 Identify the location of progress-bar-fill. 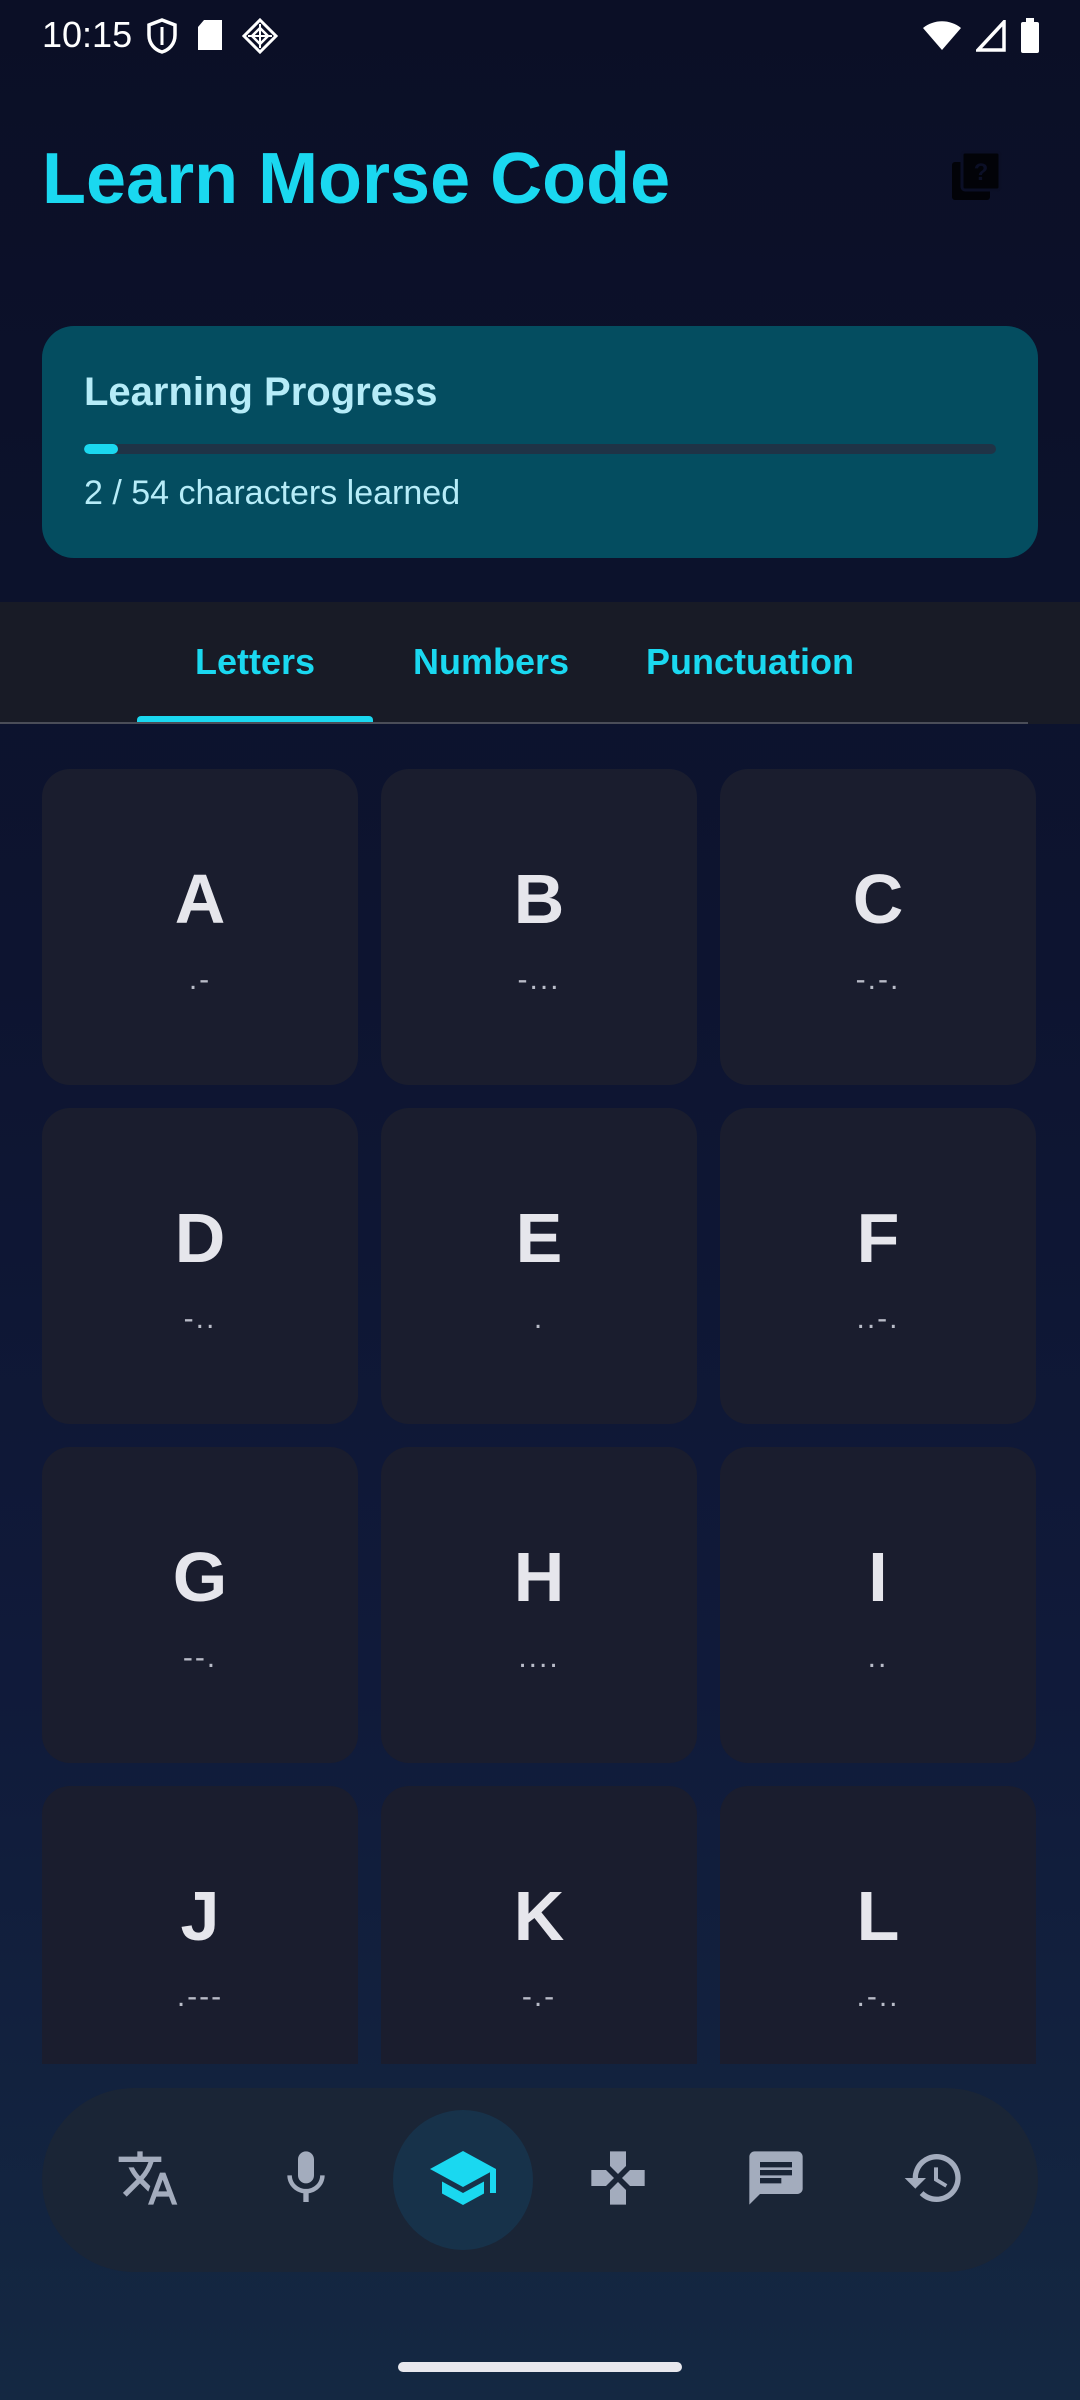
(101, 449).